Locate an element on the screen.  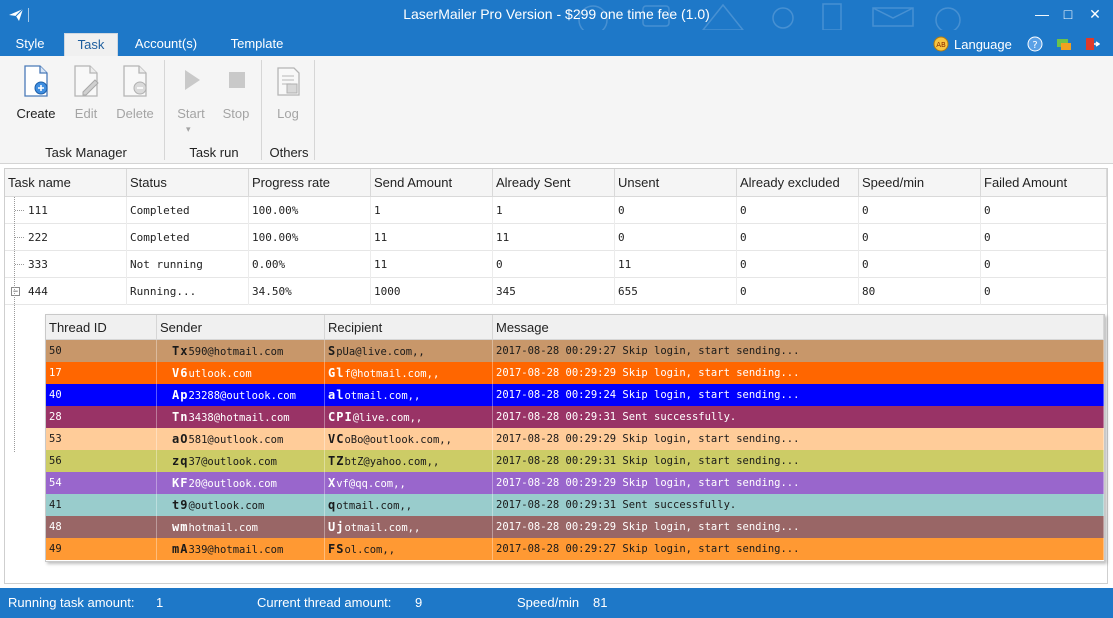
sender-address: 23288@outlook.com is located at coordinates (242, 396).